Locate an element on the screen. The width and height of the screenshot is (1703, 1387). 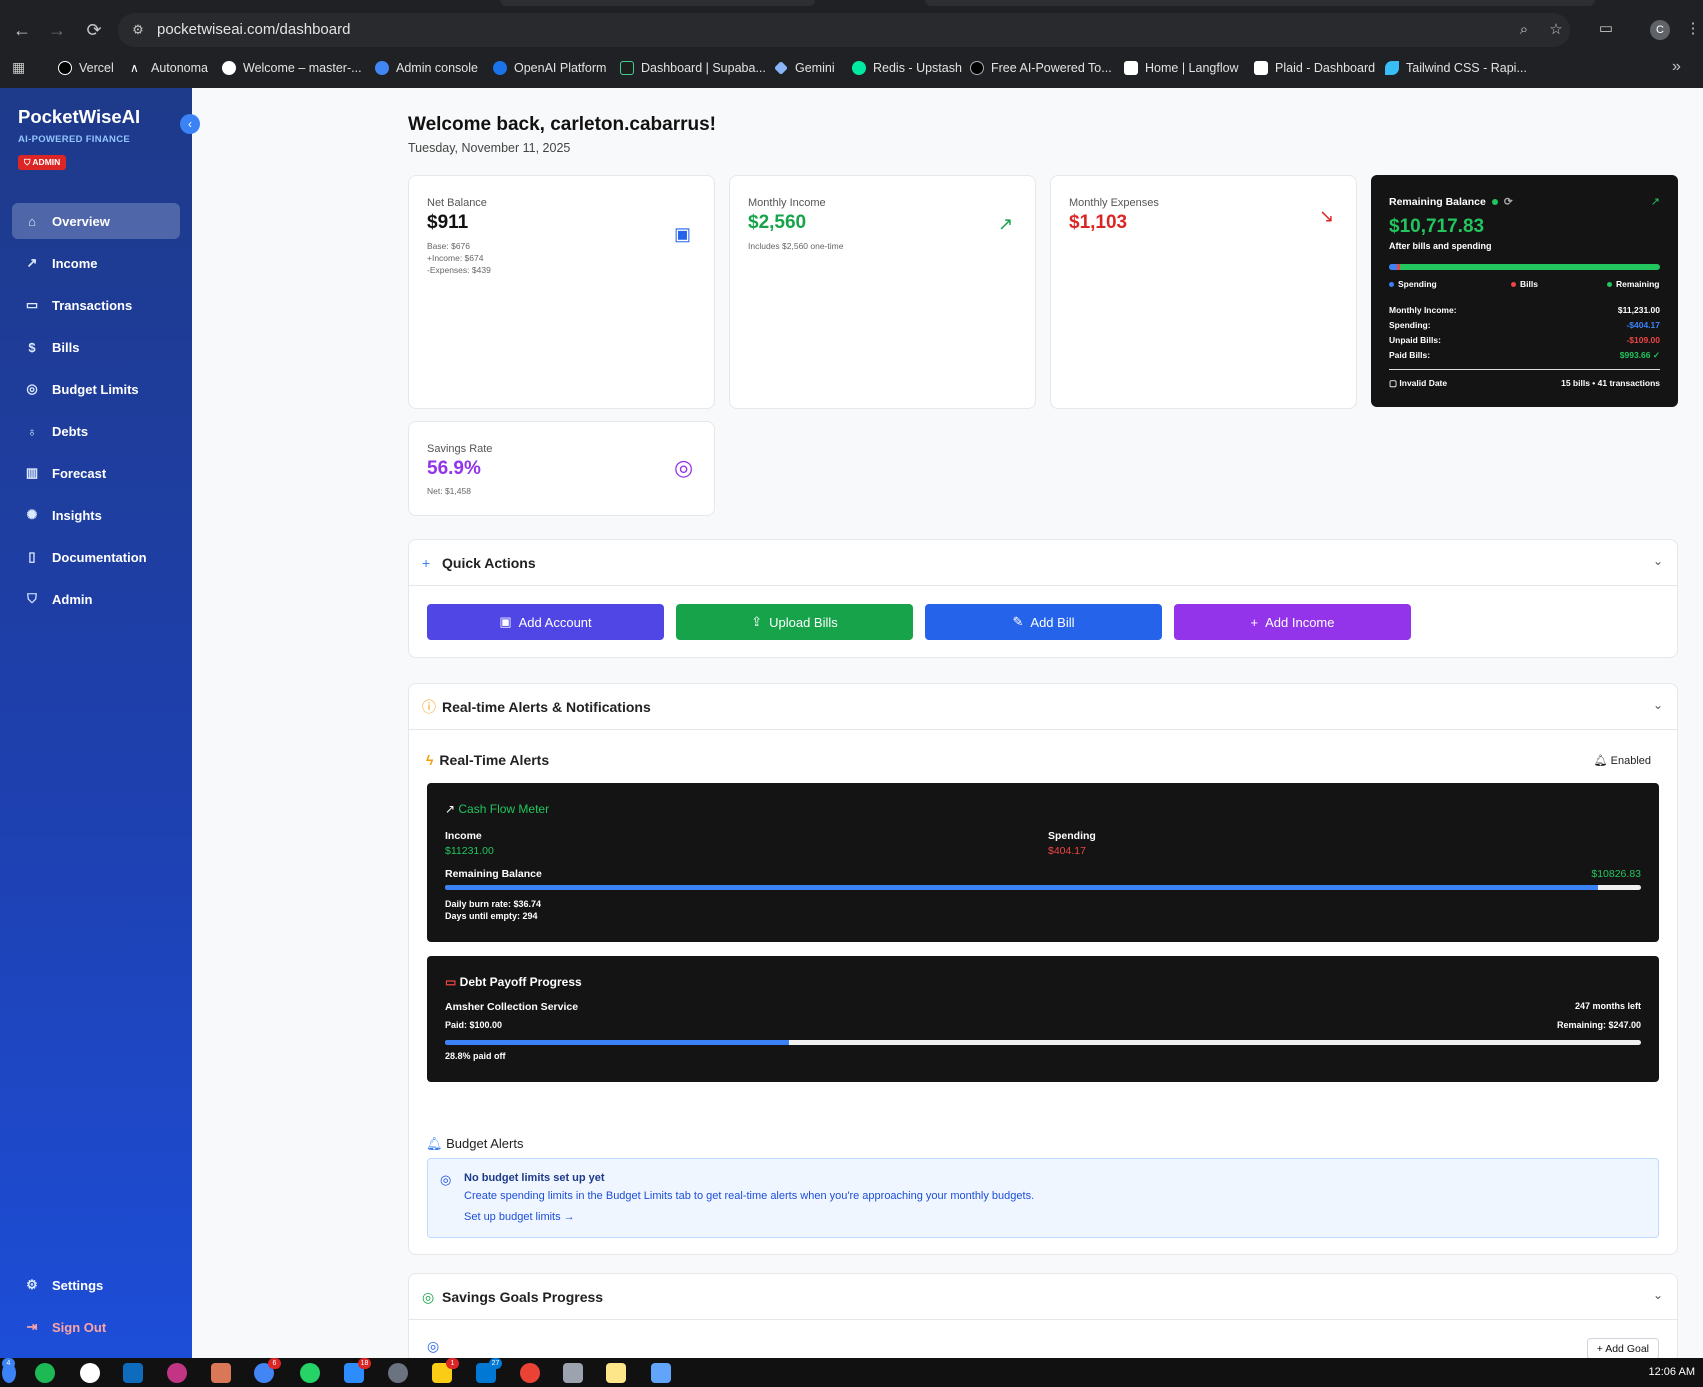
row-value: $993.66 ✓ is located at coordinates (1640, 355).